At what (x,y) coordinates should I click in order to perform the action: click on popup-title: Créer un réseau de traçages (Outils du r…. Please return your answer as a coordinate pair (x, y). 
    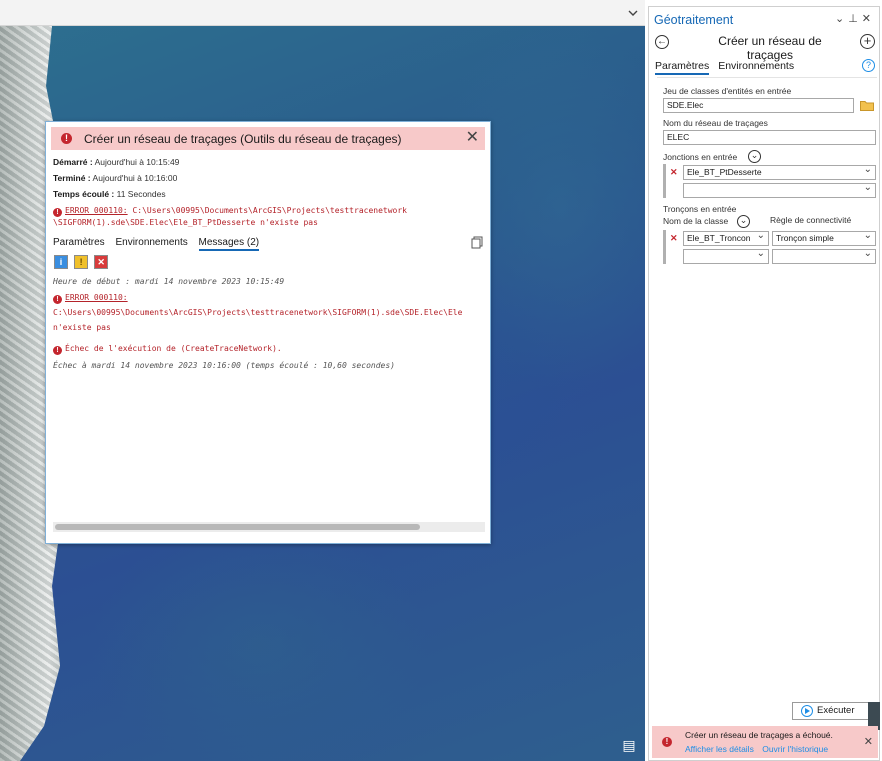
    Looking at the image, I should click on (243, 139).